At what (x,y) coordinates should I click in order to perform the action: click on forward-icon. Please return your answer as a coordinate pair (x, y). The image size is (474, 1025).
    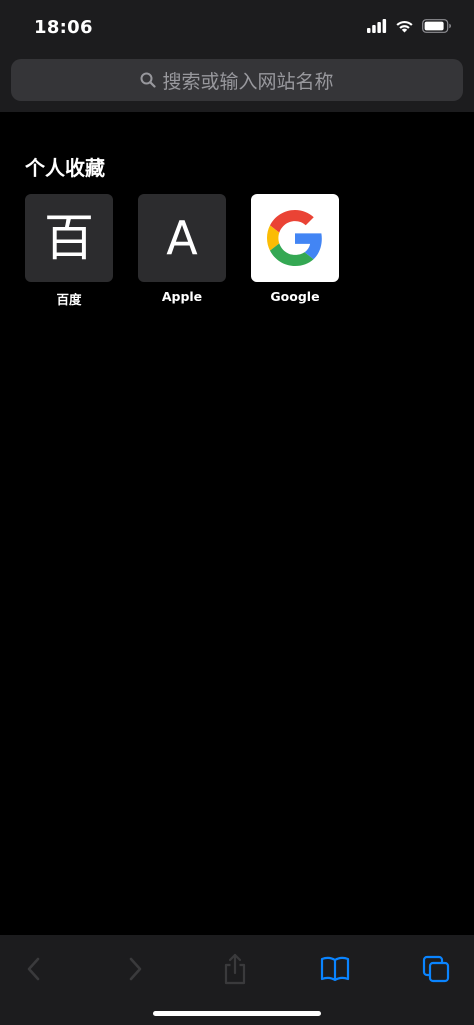
    Looking at the image, I should click on (135, 969).